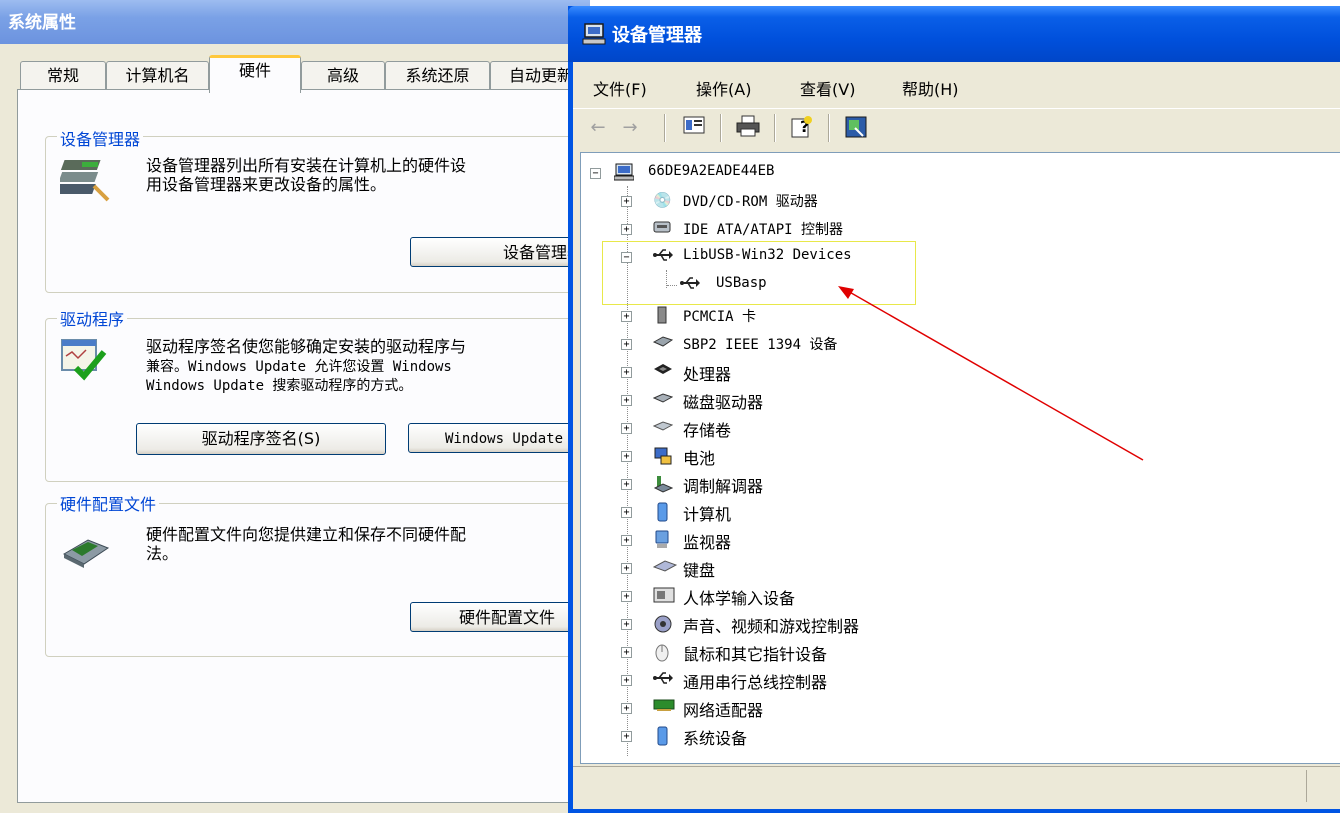  I want to click on hardware-profiles-description-line2: 法。, so click(162, 553).